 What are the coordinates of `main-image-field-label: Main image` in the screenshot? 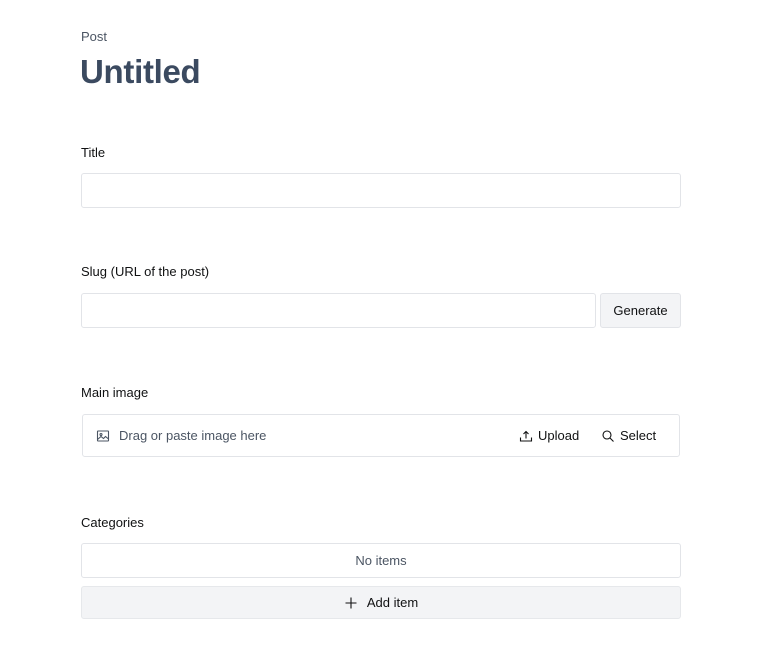 It's located at (115, 392).